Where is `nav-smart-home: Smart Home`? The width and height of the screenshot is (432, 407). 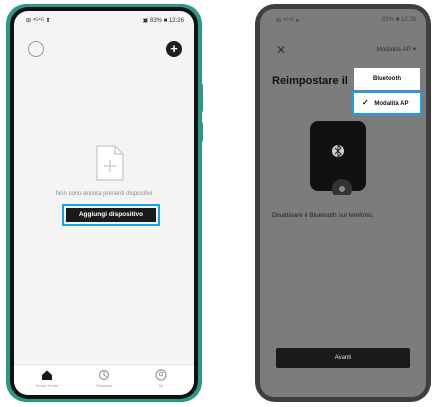
nav-smart-home: Smart Home is located at coordinates (47, 378).